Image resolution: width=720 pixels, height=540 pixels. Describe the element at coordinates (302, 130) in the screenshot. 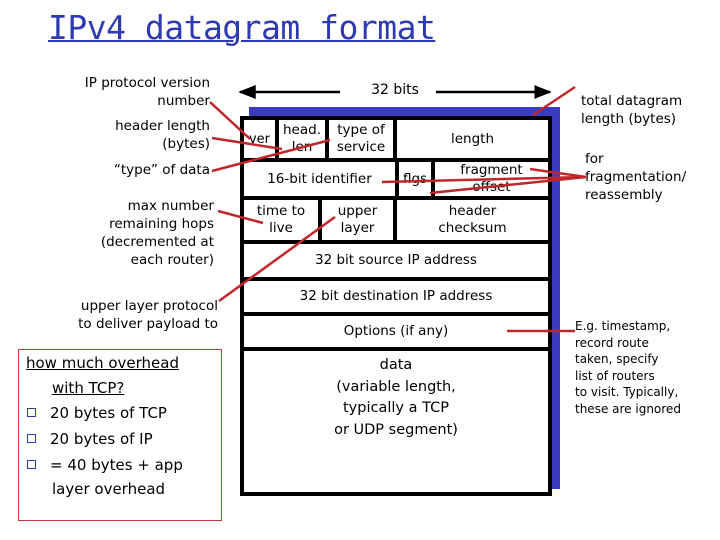

I see `field-header-length-line: head.` at that location.